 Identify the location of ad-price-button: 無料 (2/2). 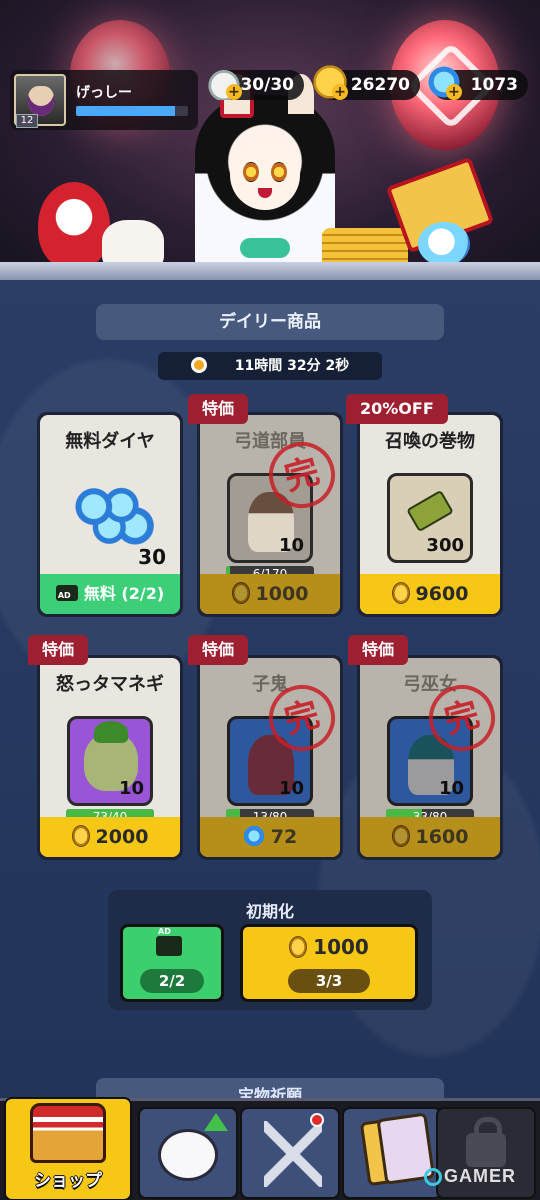
(110, 594).